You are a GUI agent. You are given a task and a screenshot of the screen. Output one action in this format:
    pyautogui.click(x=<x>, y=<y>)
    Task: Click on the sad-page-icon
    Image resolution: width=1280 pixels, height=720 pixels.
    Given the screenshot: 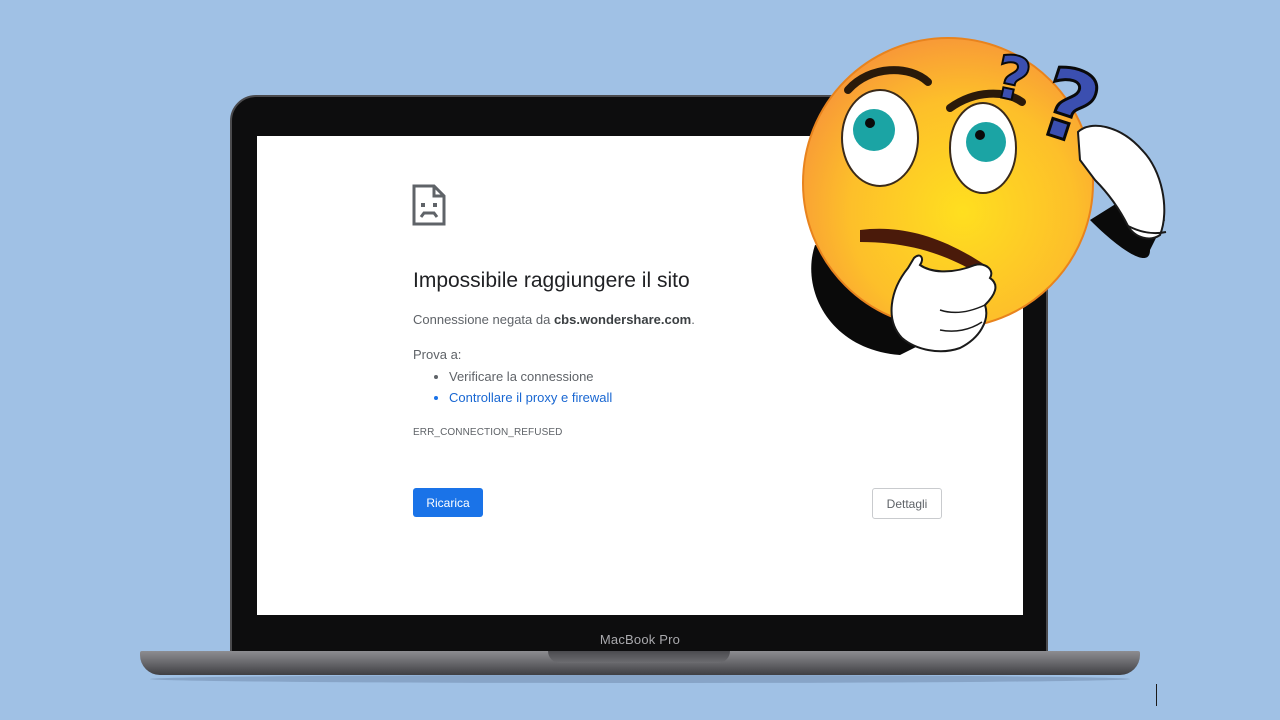 What is the action you would take?
    pyautogui.click(x=429, y=205)
    